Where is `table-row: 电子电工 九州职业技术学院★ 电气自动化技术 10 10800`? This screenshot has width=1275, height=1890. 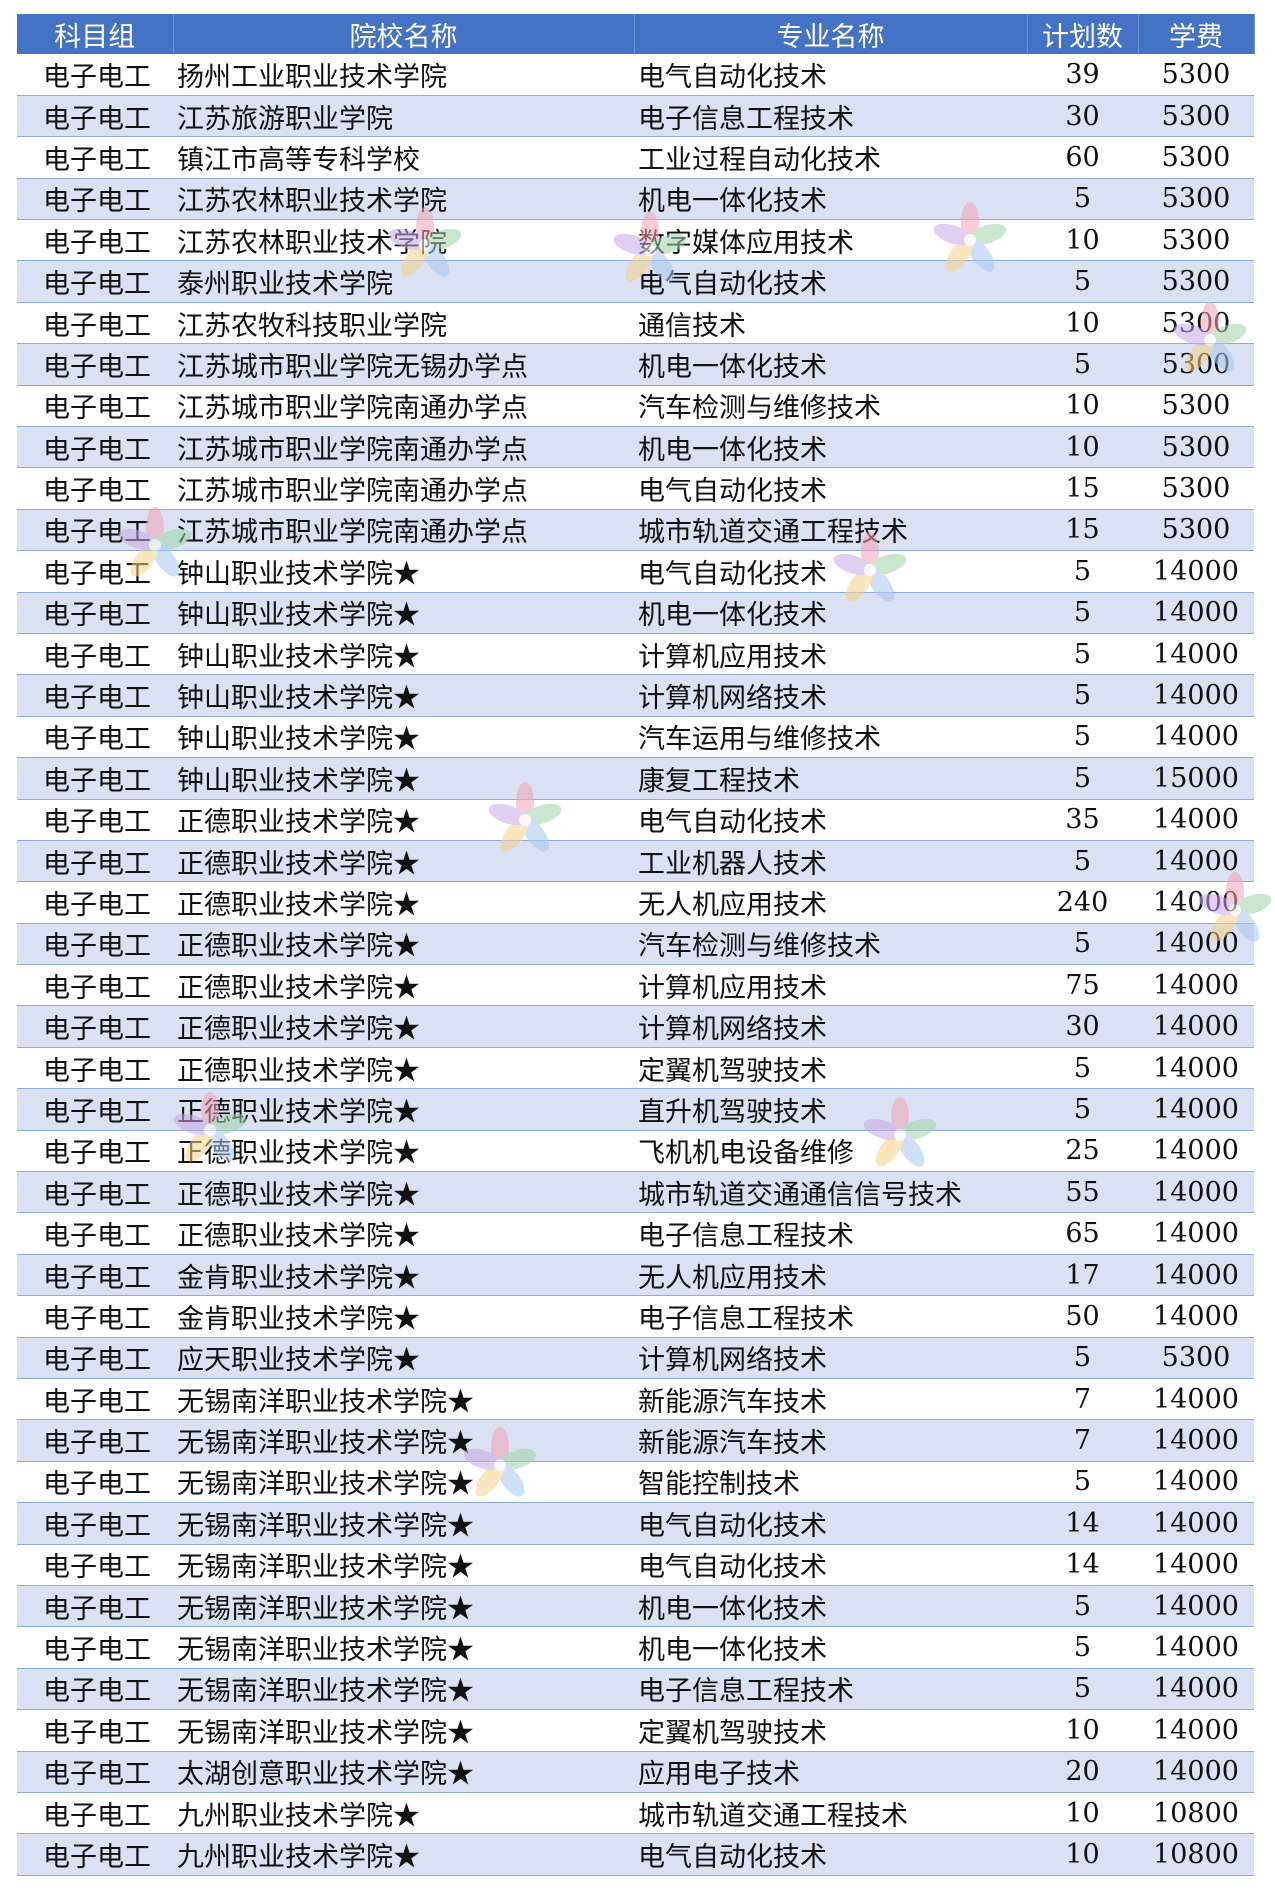 table-row: 电子电工 九州职业技术学院★ 电气自动化技术 10 10800 is located at coordinates (635, 1854).